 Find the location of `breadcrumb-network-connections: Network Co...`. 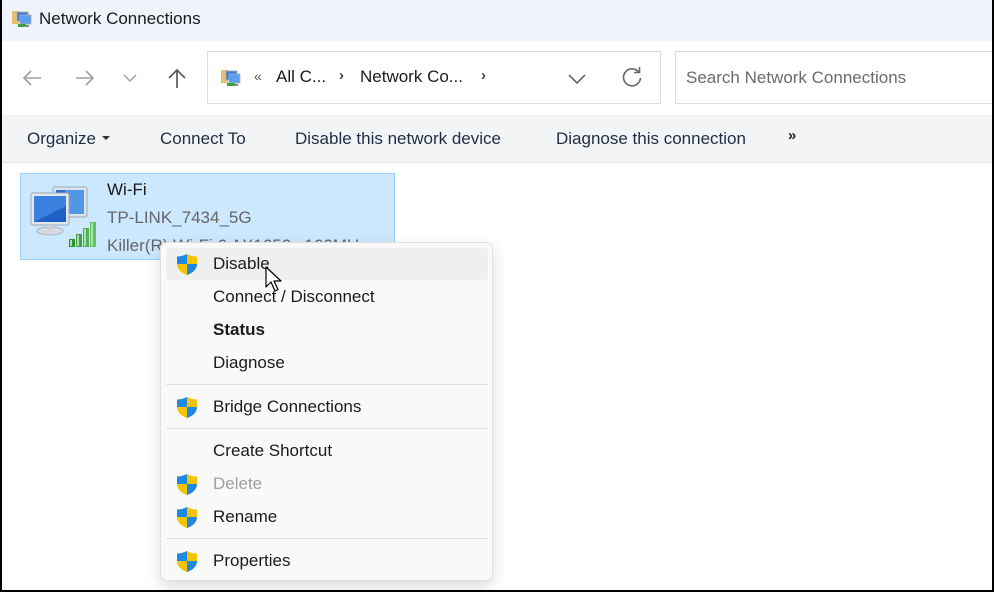

breadcrumb-network-connections: Network Co... is located at coordinates (411, 77).